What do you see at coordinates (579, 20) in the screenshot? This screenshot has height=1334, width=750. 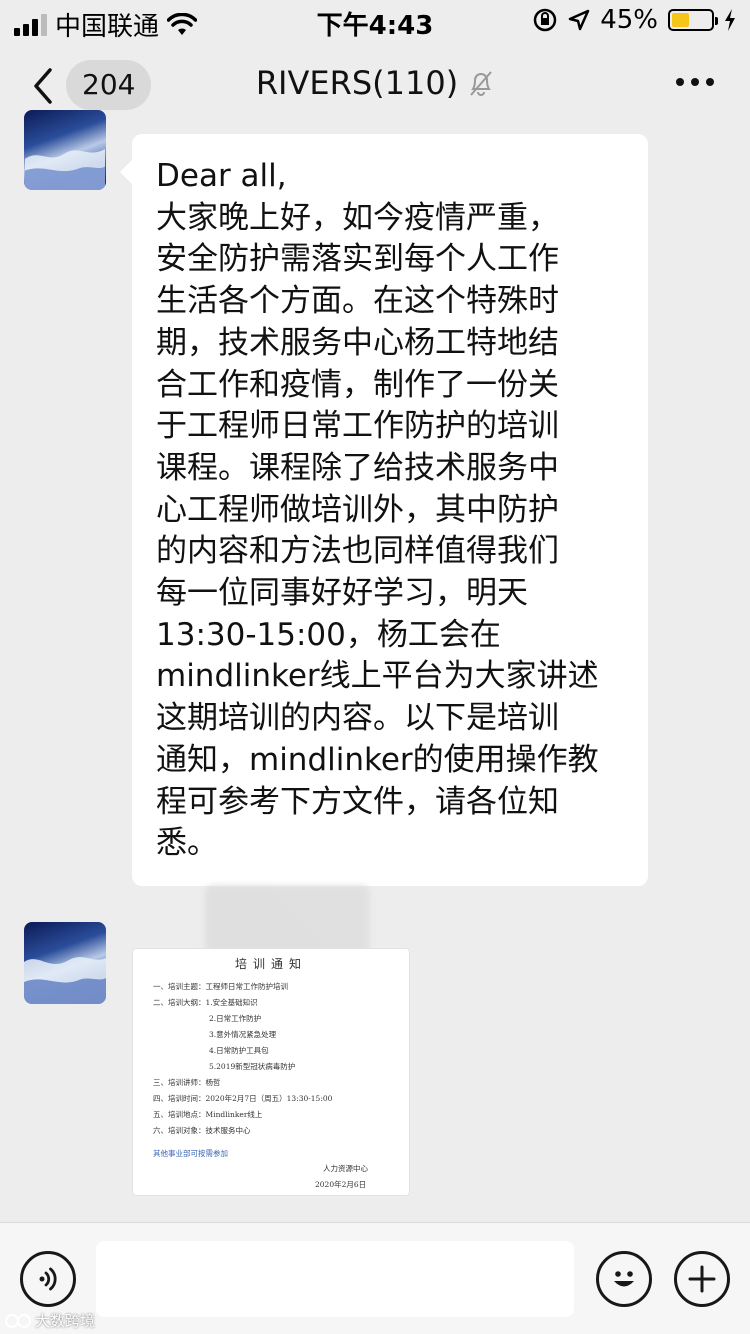 I see `location-icon` at bounding box center [579, 20].